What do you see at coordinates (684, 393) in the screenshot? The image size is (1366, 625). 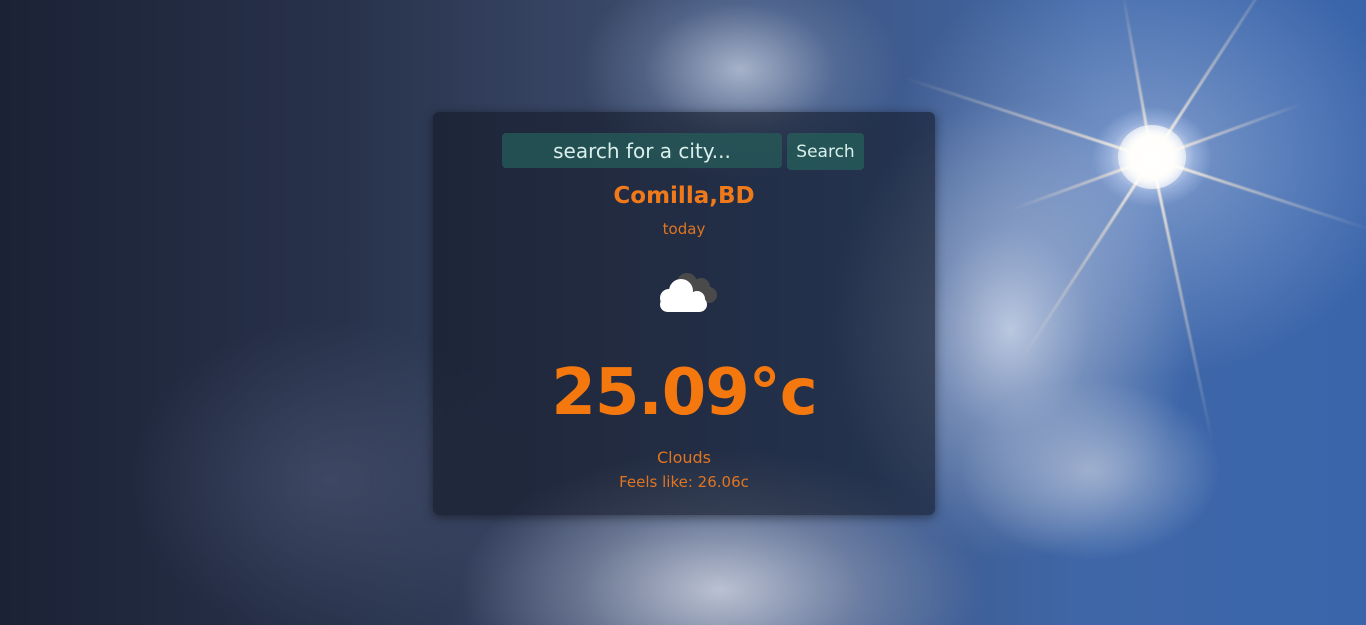 I see `temperature: 25.09°c` at bounding box center [684, 393].